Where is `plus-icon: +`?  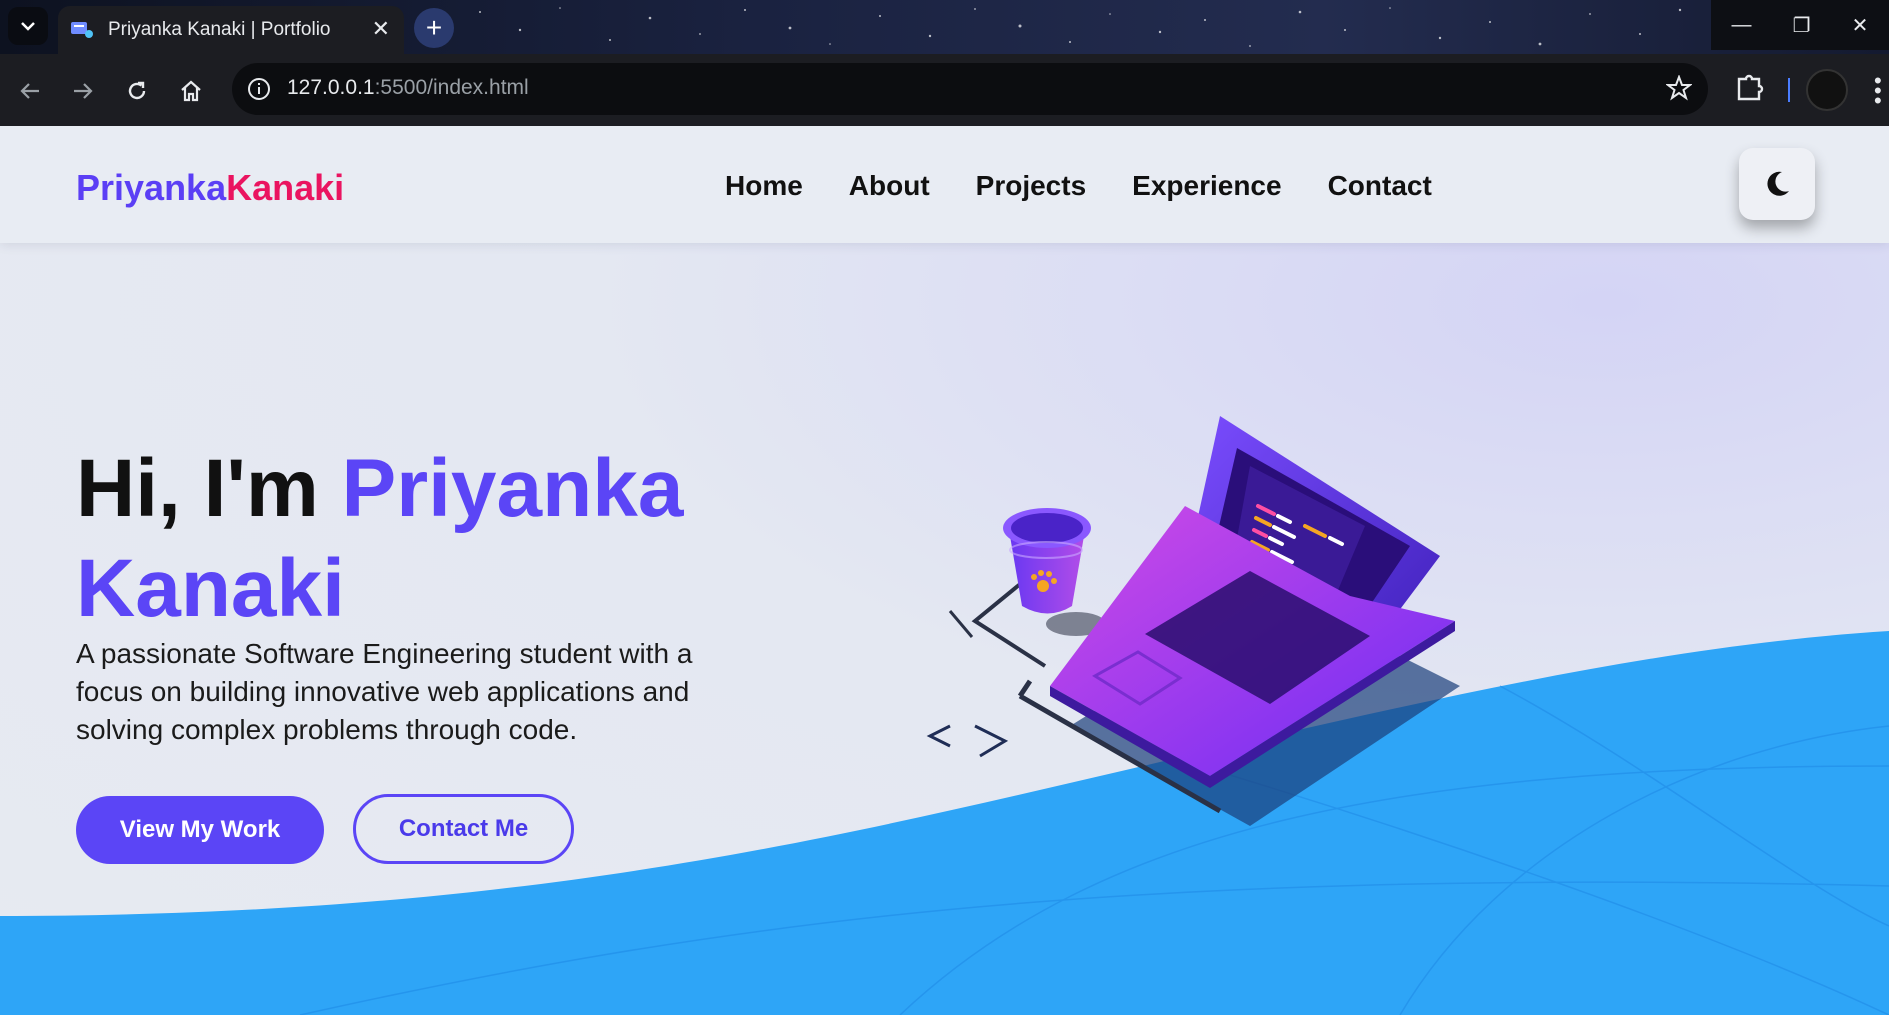
plus-icon: + is located at coordinates (434, 27).